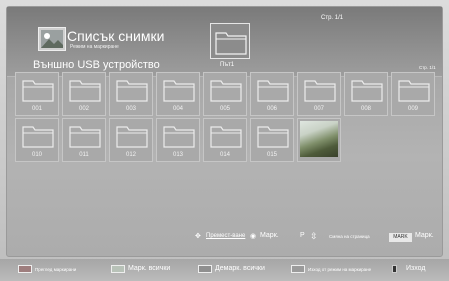 This screenshot has width=449, height=281. I want to click on folder-tile: 008, so click(366, 94).